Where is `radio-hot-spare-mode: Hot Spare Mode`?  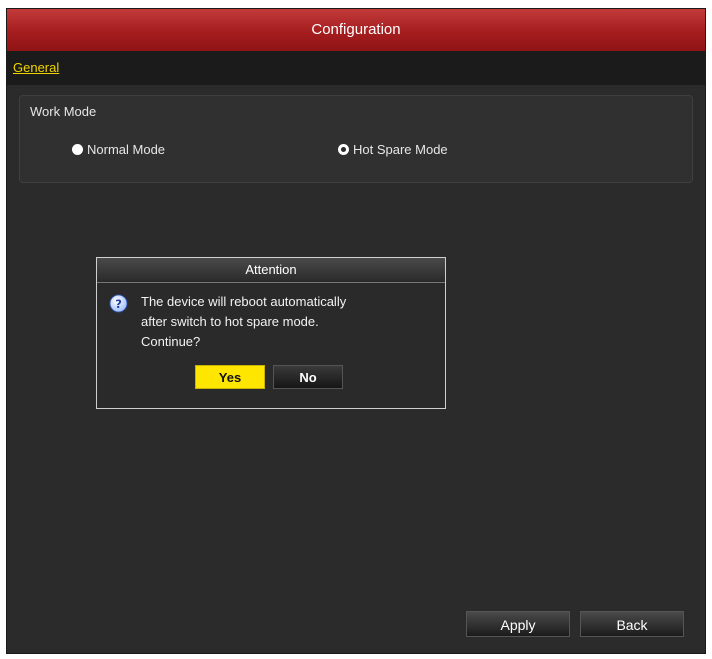
radio-hot-spare-mode: Hot Spare Mode is located at coordinates (393, 149).